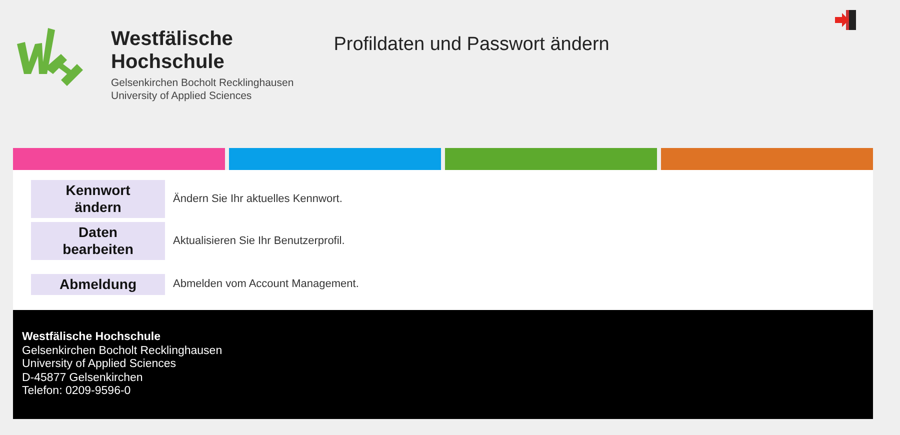 This screenshot has height=435, width=900. What do you see at coordinates (98, 199) in the screenshot?
I see `action-button: Kennwort ändern` at bounding box center [98, 199].